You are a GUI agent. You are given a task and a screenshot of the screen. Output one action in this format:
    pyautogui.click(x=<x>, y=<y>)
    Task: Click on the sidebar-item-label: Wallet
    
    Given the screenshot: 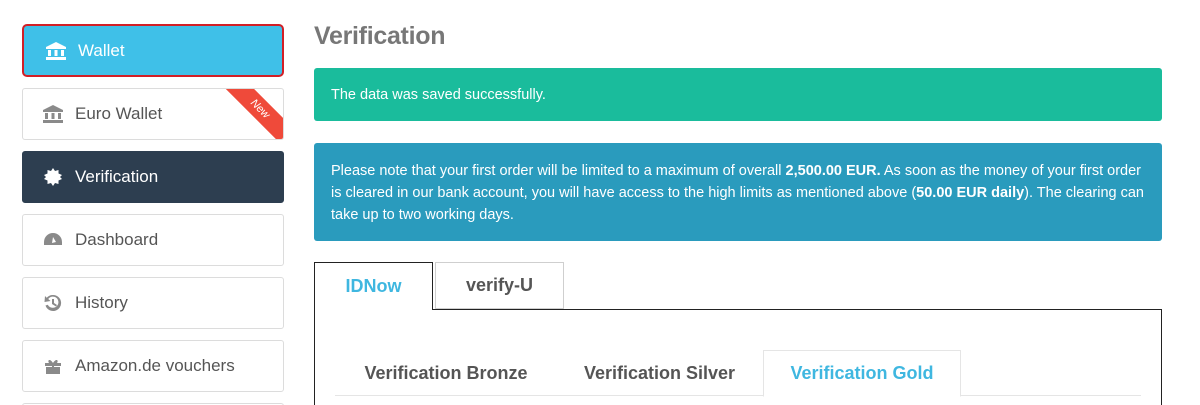 What is the action you would take?
    pyautogui.click(x=101, y=50)
    